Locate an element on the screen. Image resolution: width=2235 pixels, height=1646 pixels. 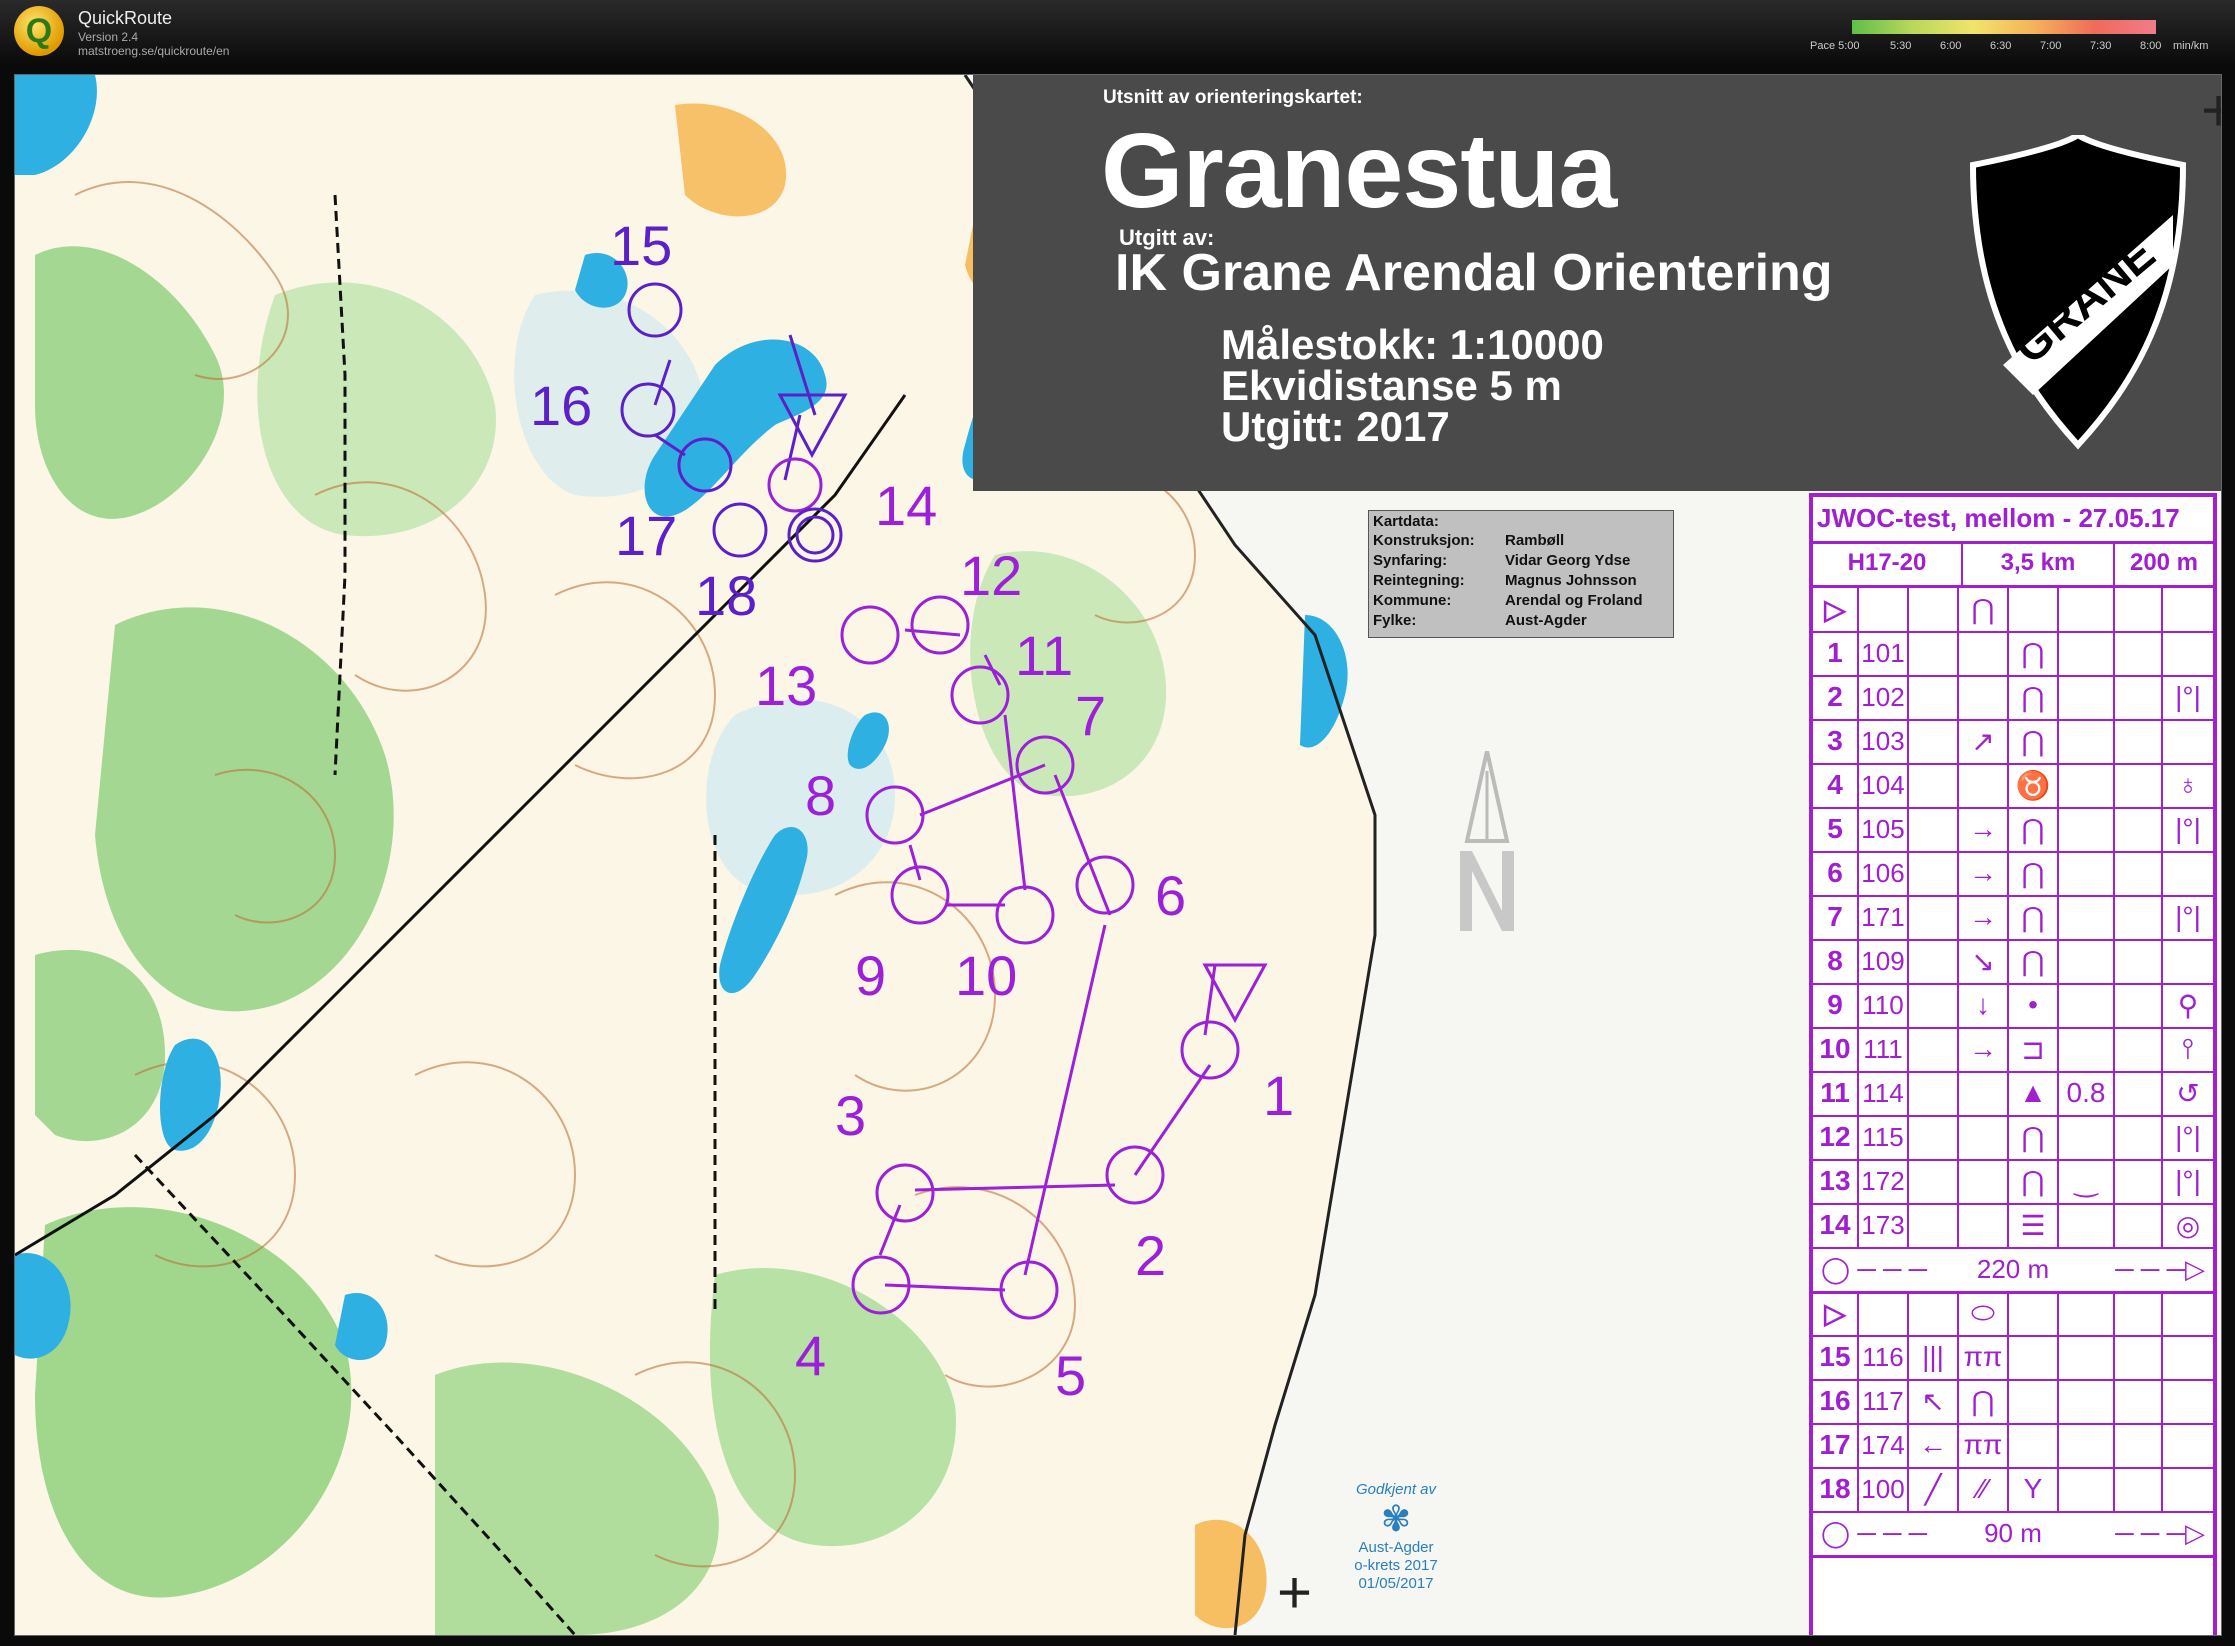
app-version: Version 2.4 is located at coordinates (108, 37).